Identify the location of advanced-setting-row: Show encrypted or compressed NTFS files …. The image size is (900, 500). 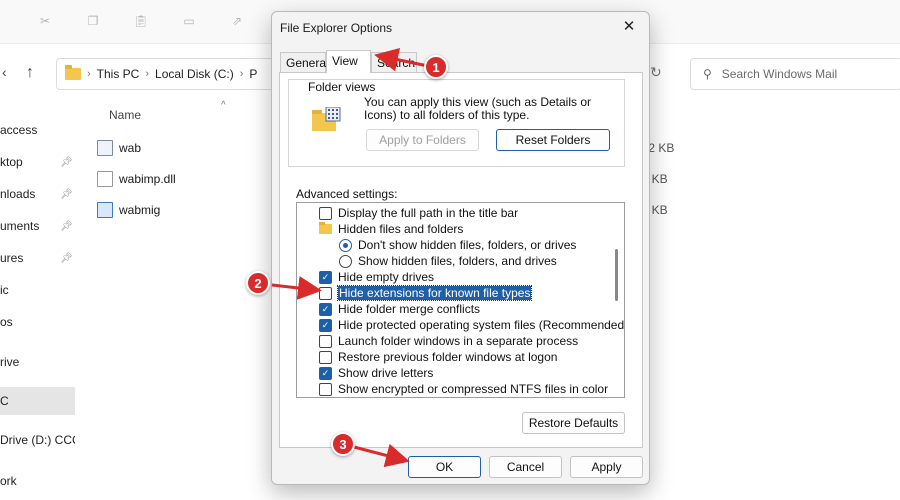
(454, 389).